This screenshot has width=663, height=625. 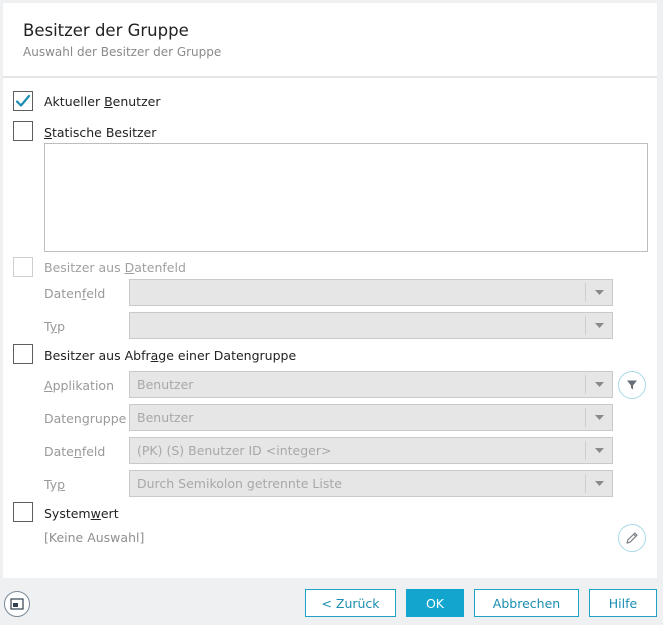 I want to click on pencil-icon, so click(x=632, y=538).